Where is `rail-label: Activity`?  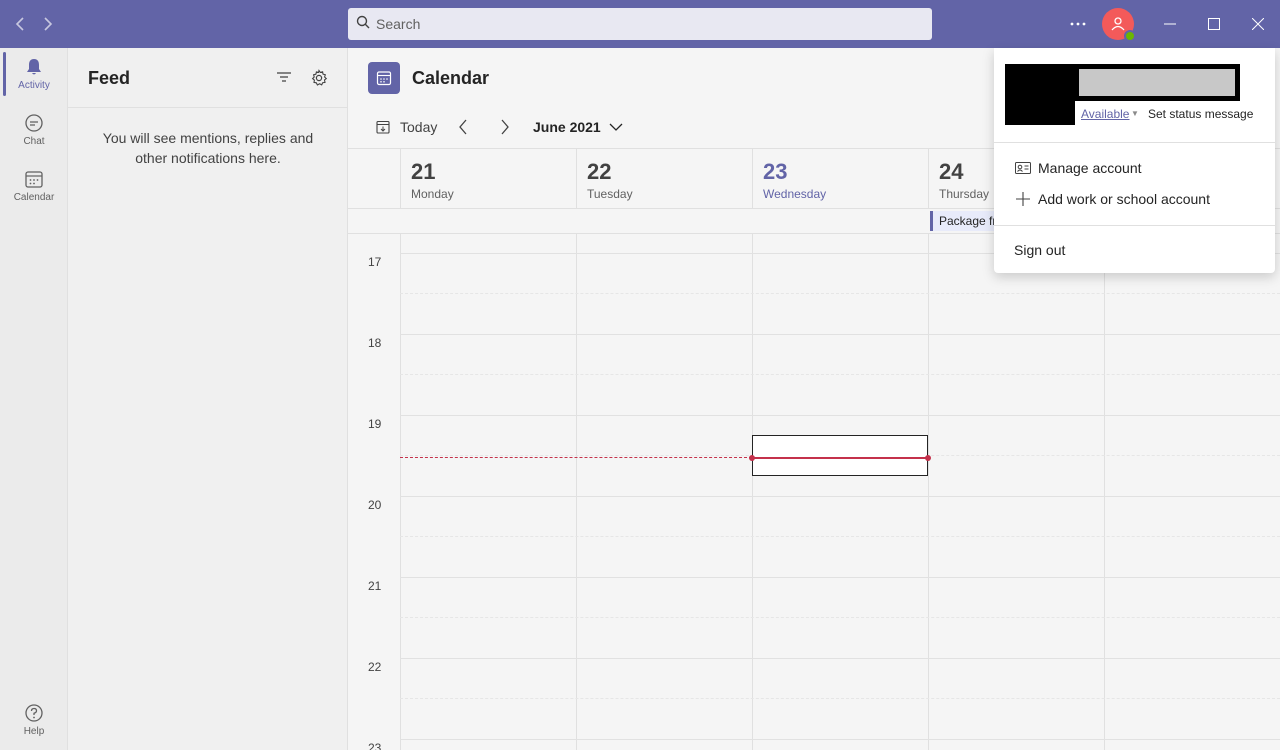
rail-label: Activity is located at coordinates (34, 85).